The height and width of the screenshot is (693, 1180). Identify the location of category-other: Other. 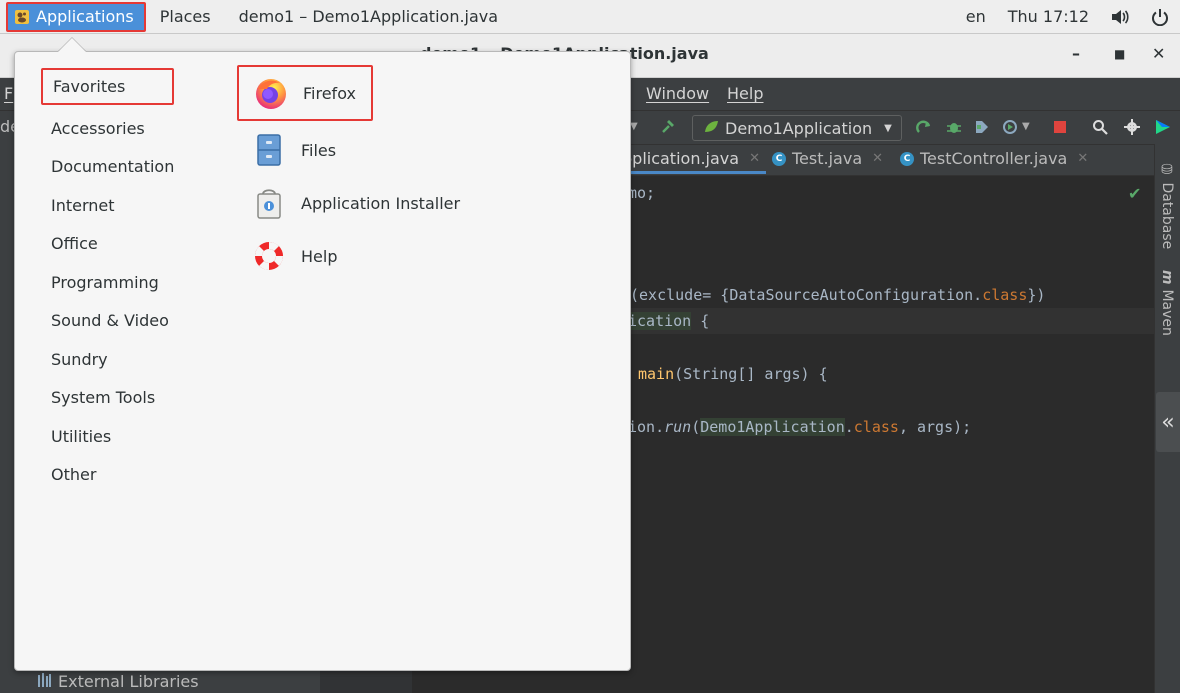
(73, 474).